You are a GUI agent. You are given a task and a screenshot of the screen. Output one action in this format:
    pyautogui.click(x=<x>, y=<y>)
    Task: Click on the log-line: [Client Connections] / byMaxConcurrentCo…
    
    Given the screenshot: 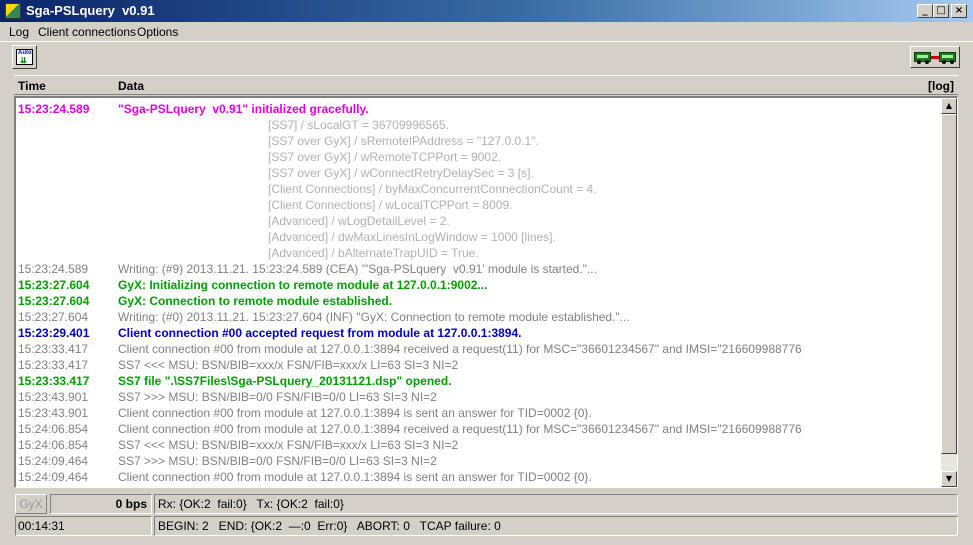 What is the action you would take?
    pyautogui.click(x=478, y=189)
    